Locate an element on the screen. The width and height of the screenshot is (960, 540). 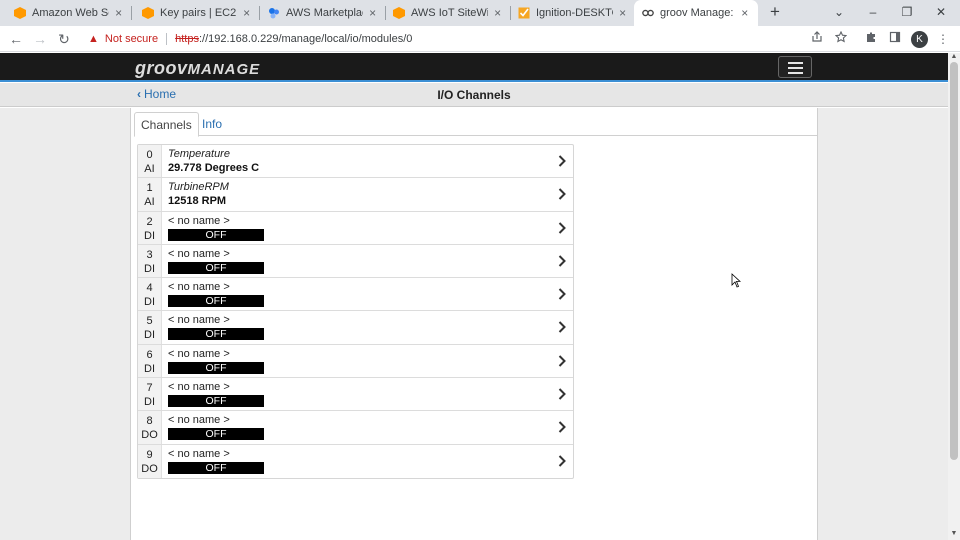
reload-button: ↻ is located at coordinates (64, 39).